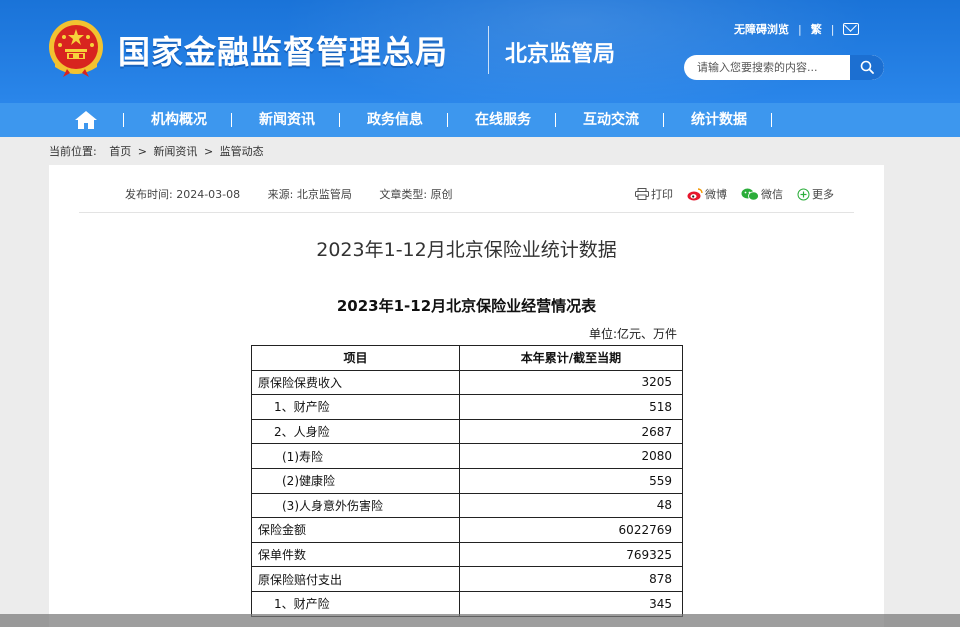  I want to click on nav-item-about: 机构概况, so click(179, 120).